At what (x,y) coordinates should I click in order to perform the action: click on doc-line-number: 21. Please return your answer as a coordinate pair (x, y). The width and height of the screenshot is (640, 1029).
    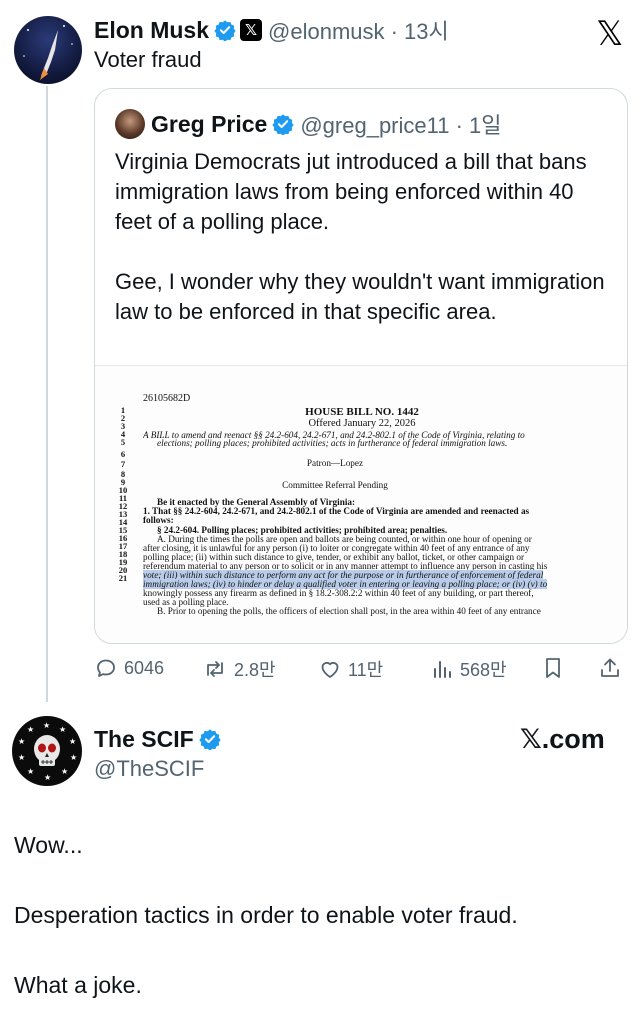
    Looking at the image, I should click on (123, 578).